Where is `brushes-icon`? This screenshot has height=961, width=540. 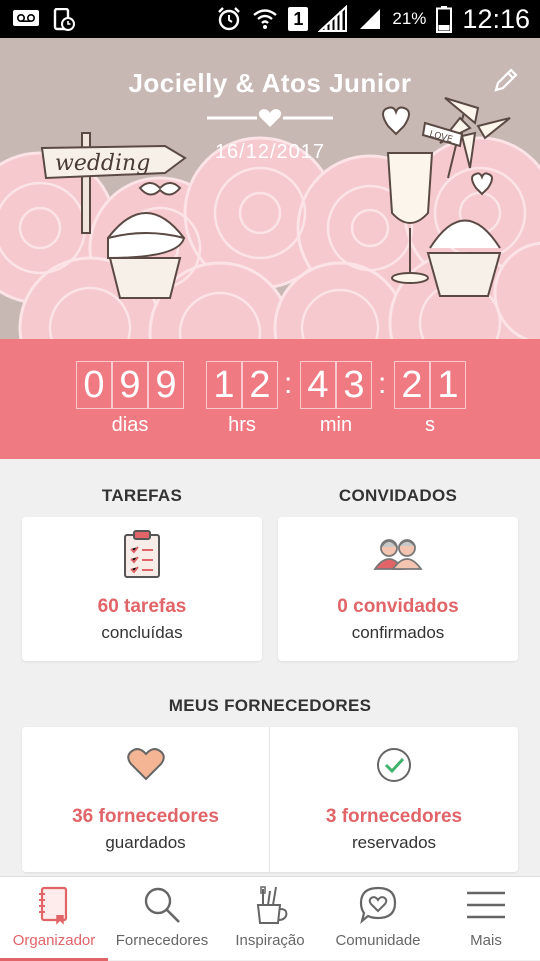 brushes-icon is located at coordinates (272, 905).